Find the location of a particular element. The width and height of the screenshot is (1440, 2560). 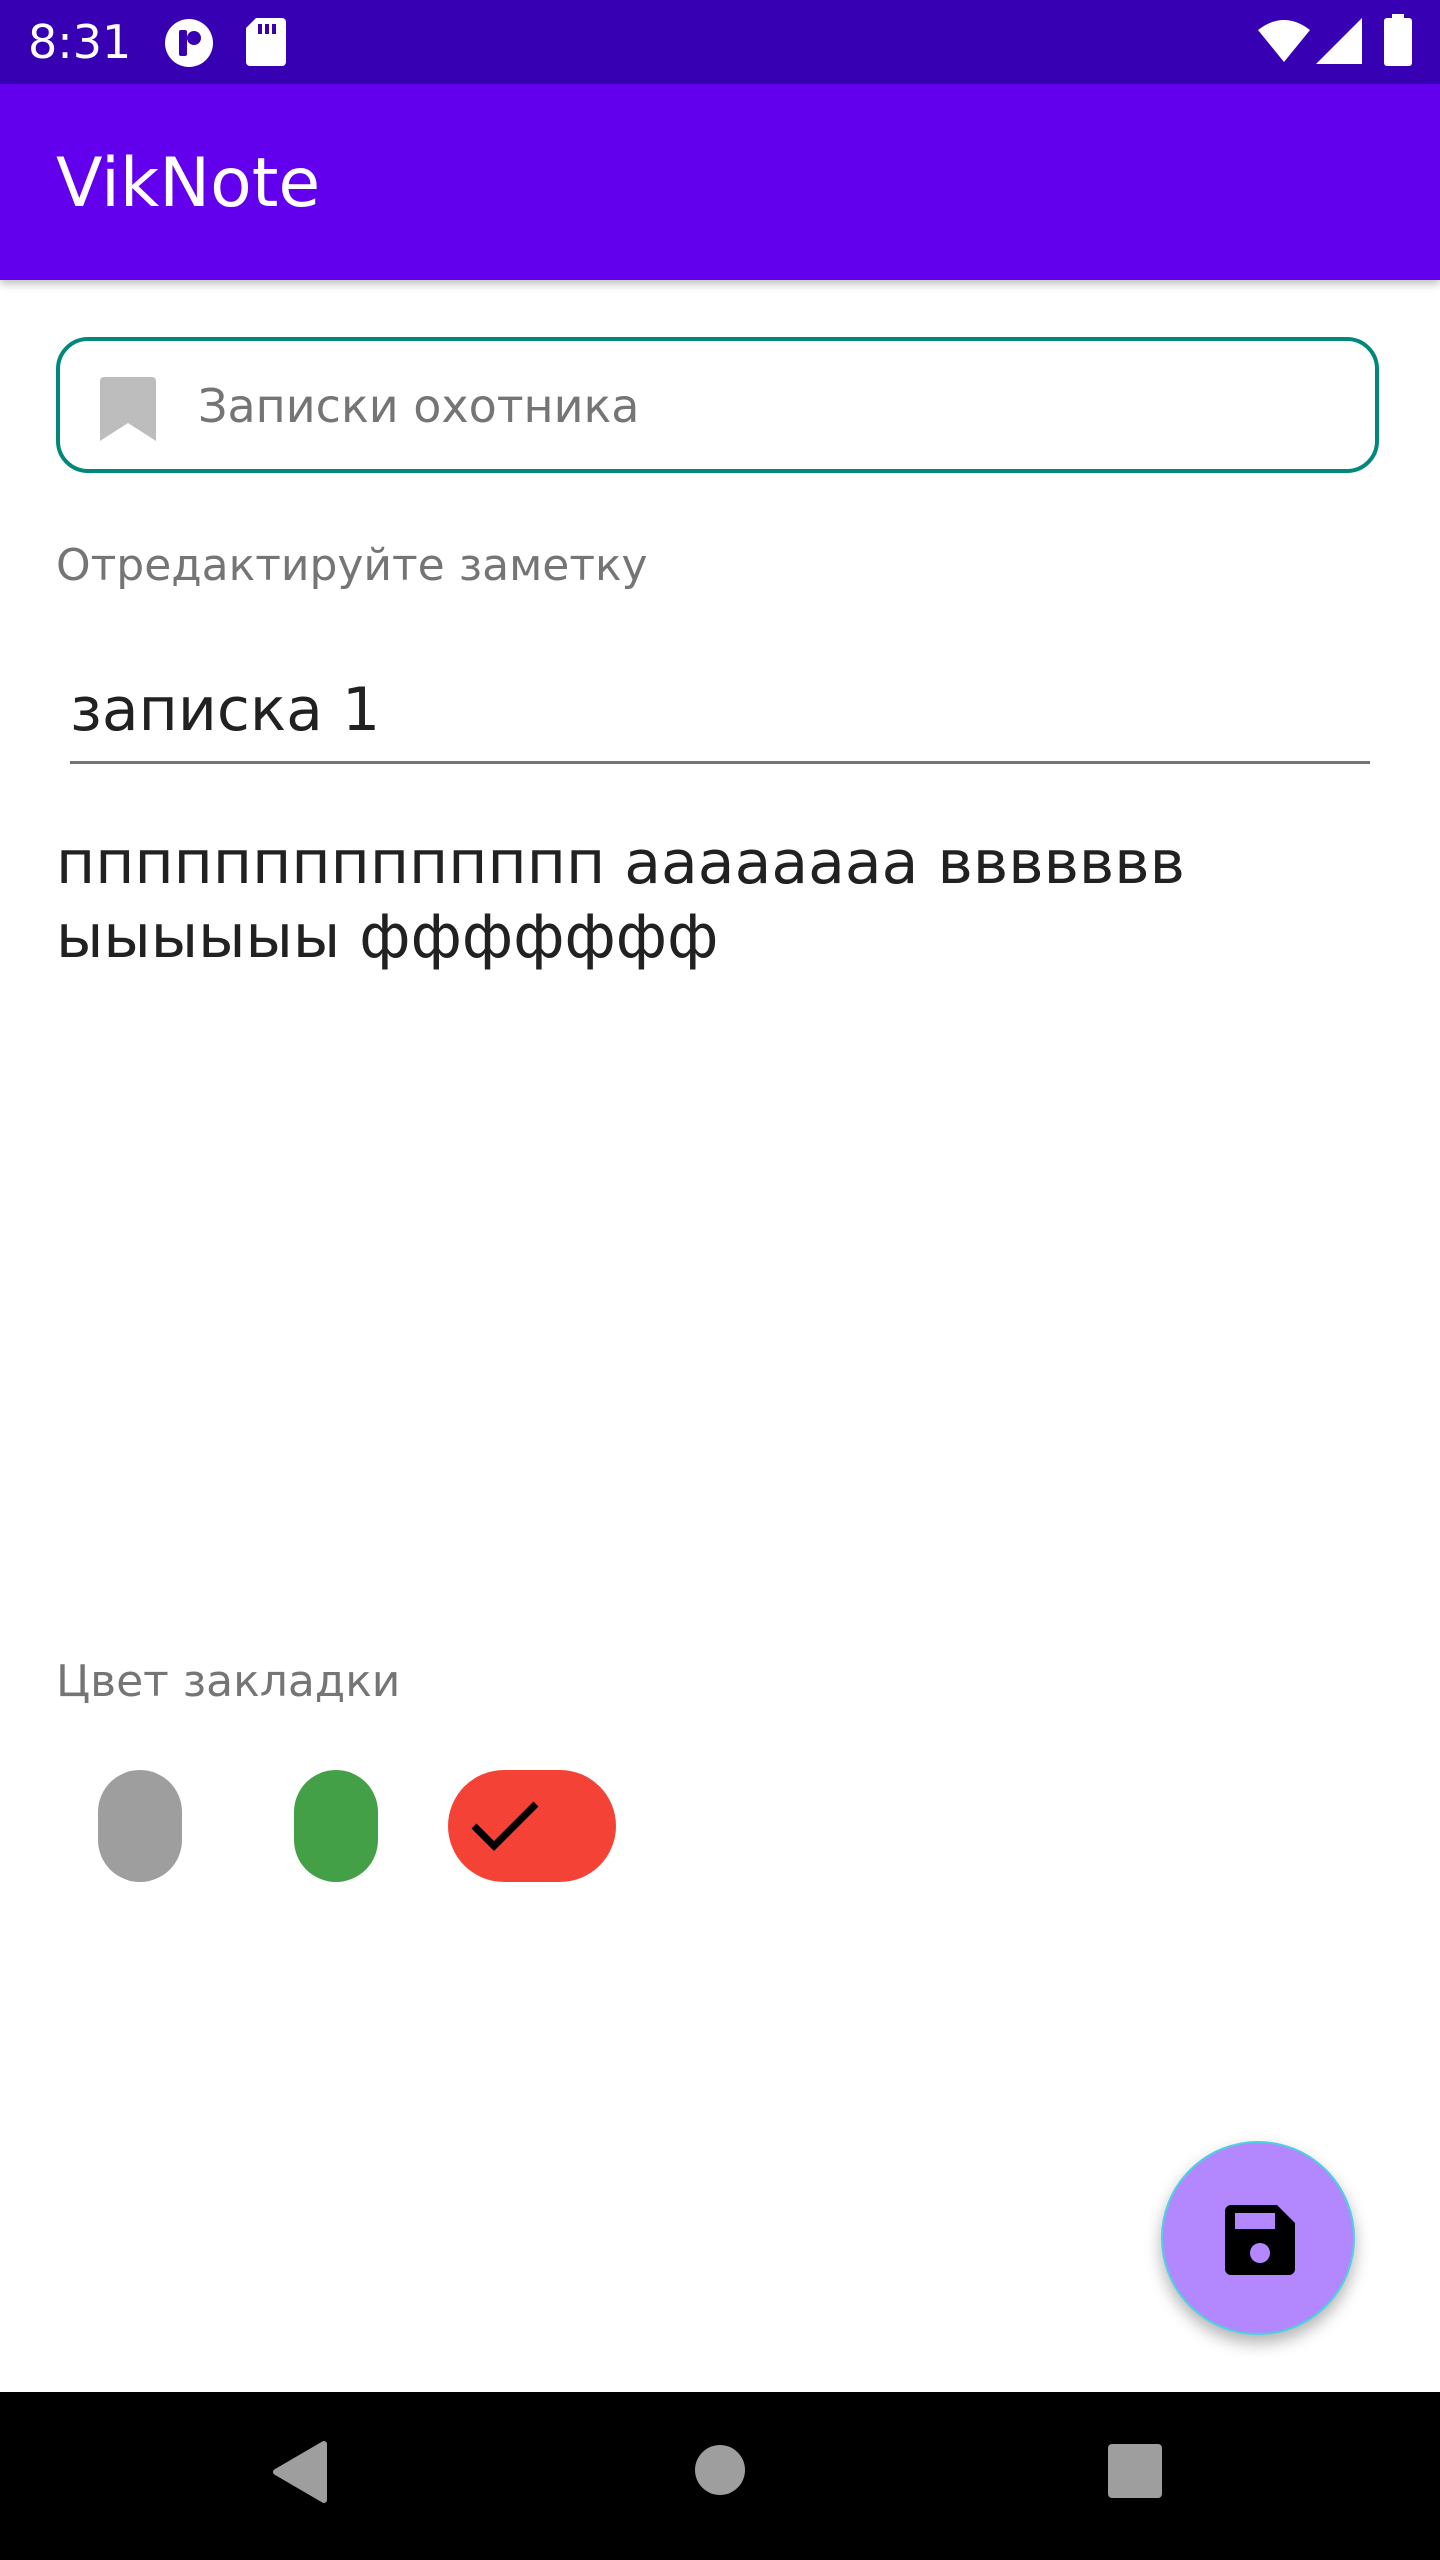

color-option-gray is located at coordinates (140, 1826).